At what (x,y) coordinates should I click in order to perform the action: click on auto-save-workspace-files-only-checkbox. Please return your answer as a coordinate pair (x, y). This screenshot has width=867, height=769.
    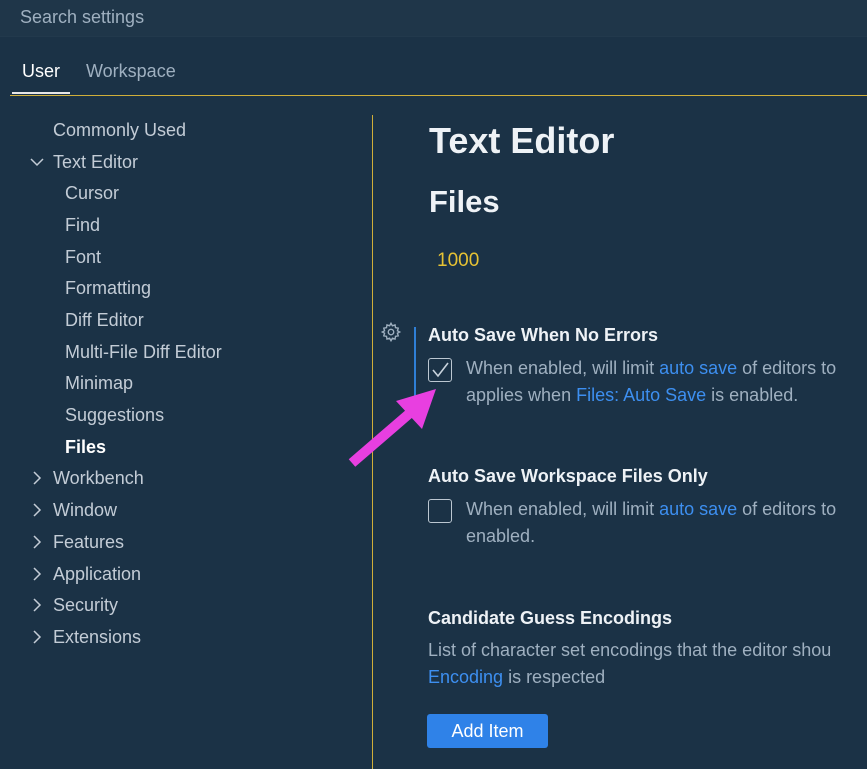
    Looking at the image, I should click on (440, 511).